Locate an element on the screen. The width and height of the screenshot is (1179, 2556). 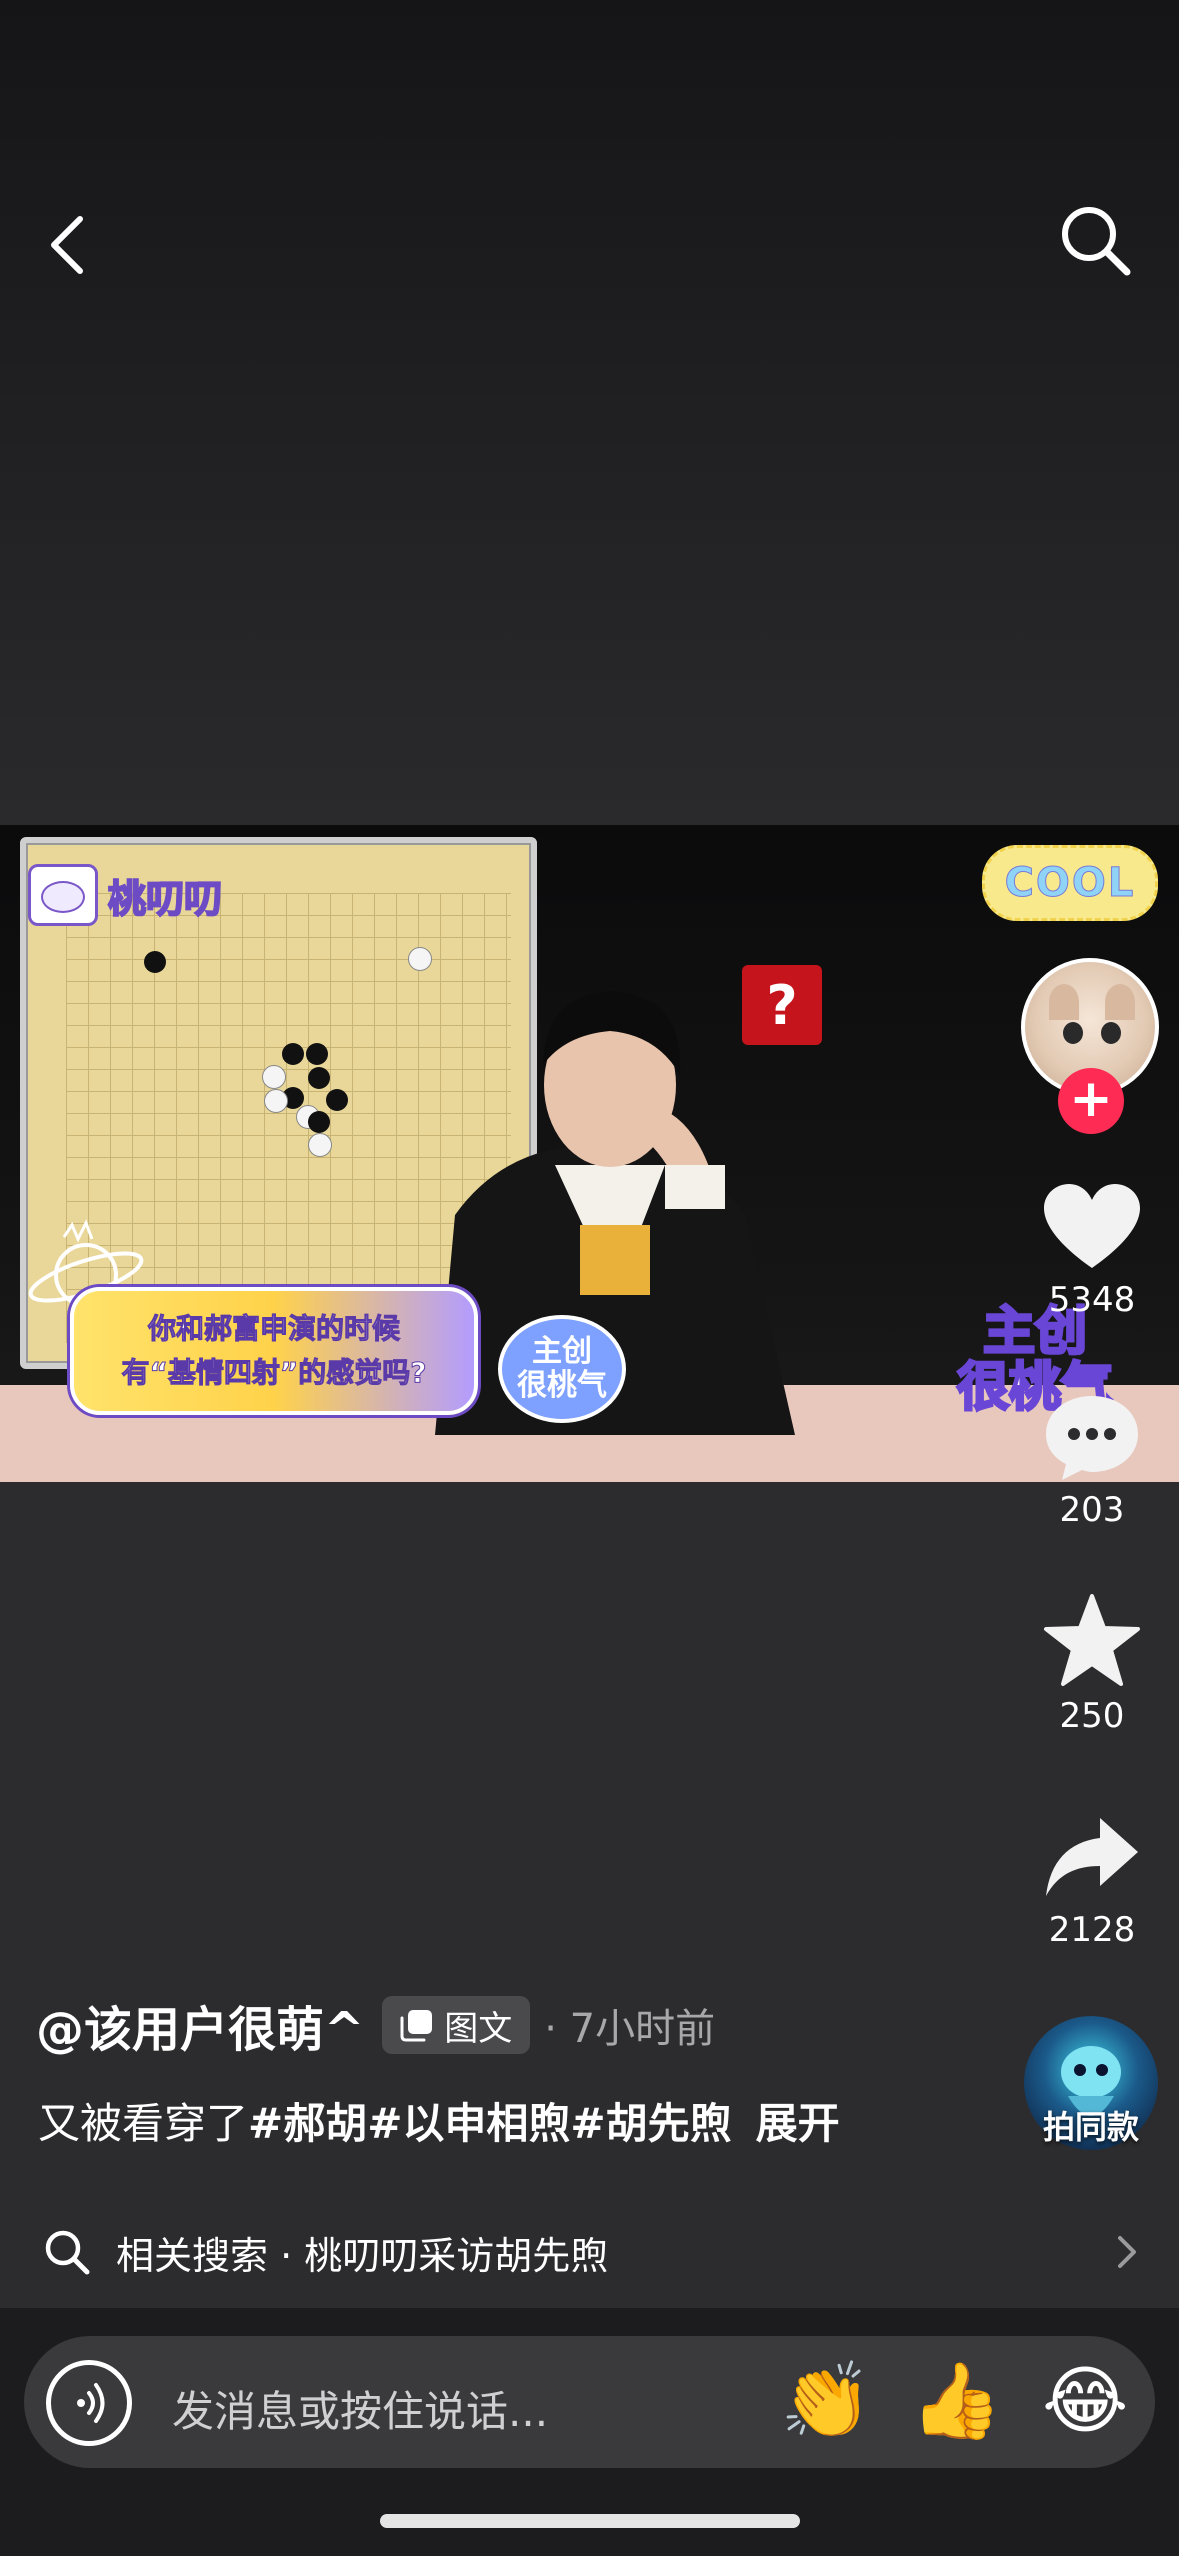
post-type-label: 图文 is located at coordinates (478, 2028).